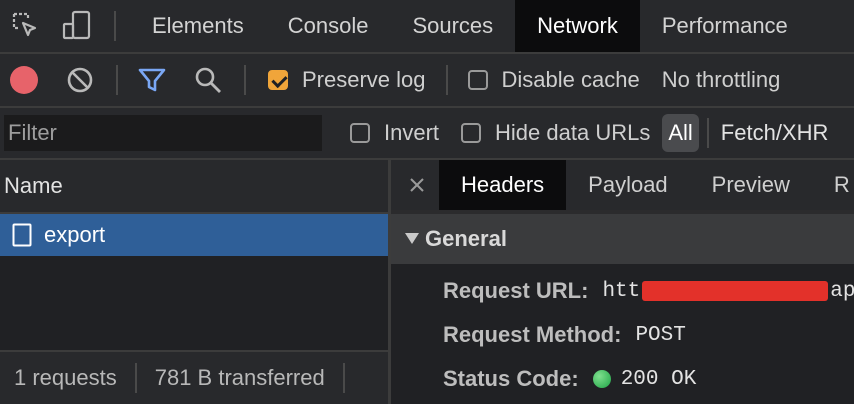 The height and width of the screenshot is (404, 854). What do you see at coordinates (516, 290) in the screenshot?
I see `request-url-label: Request URL:` at bounding box center [516, 290].